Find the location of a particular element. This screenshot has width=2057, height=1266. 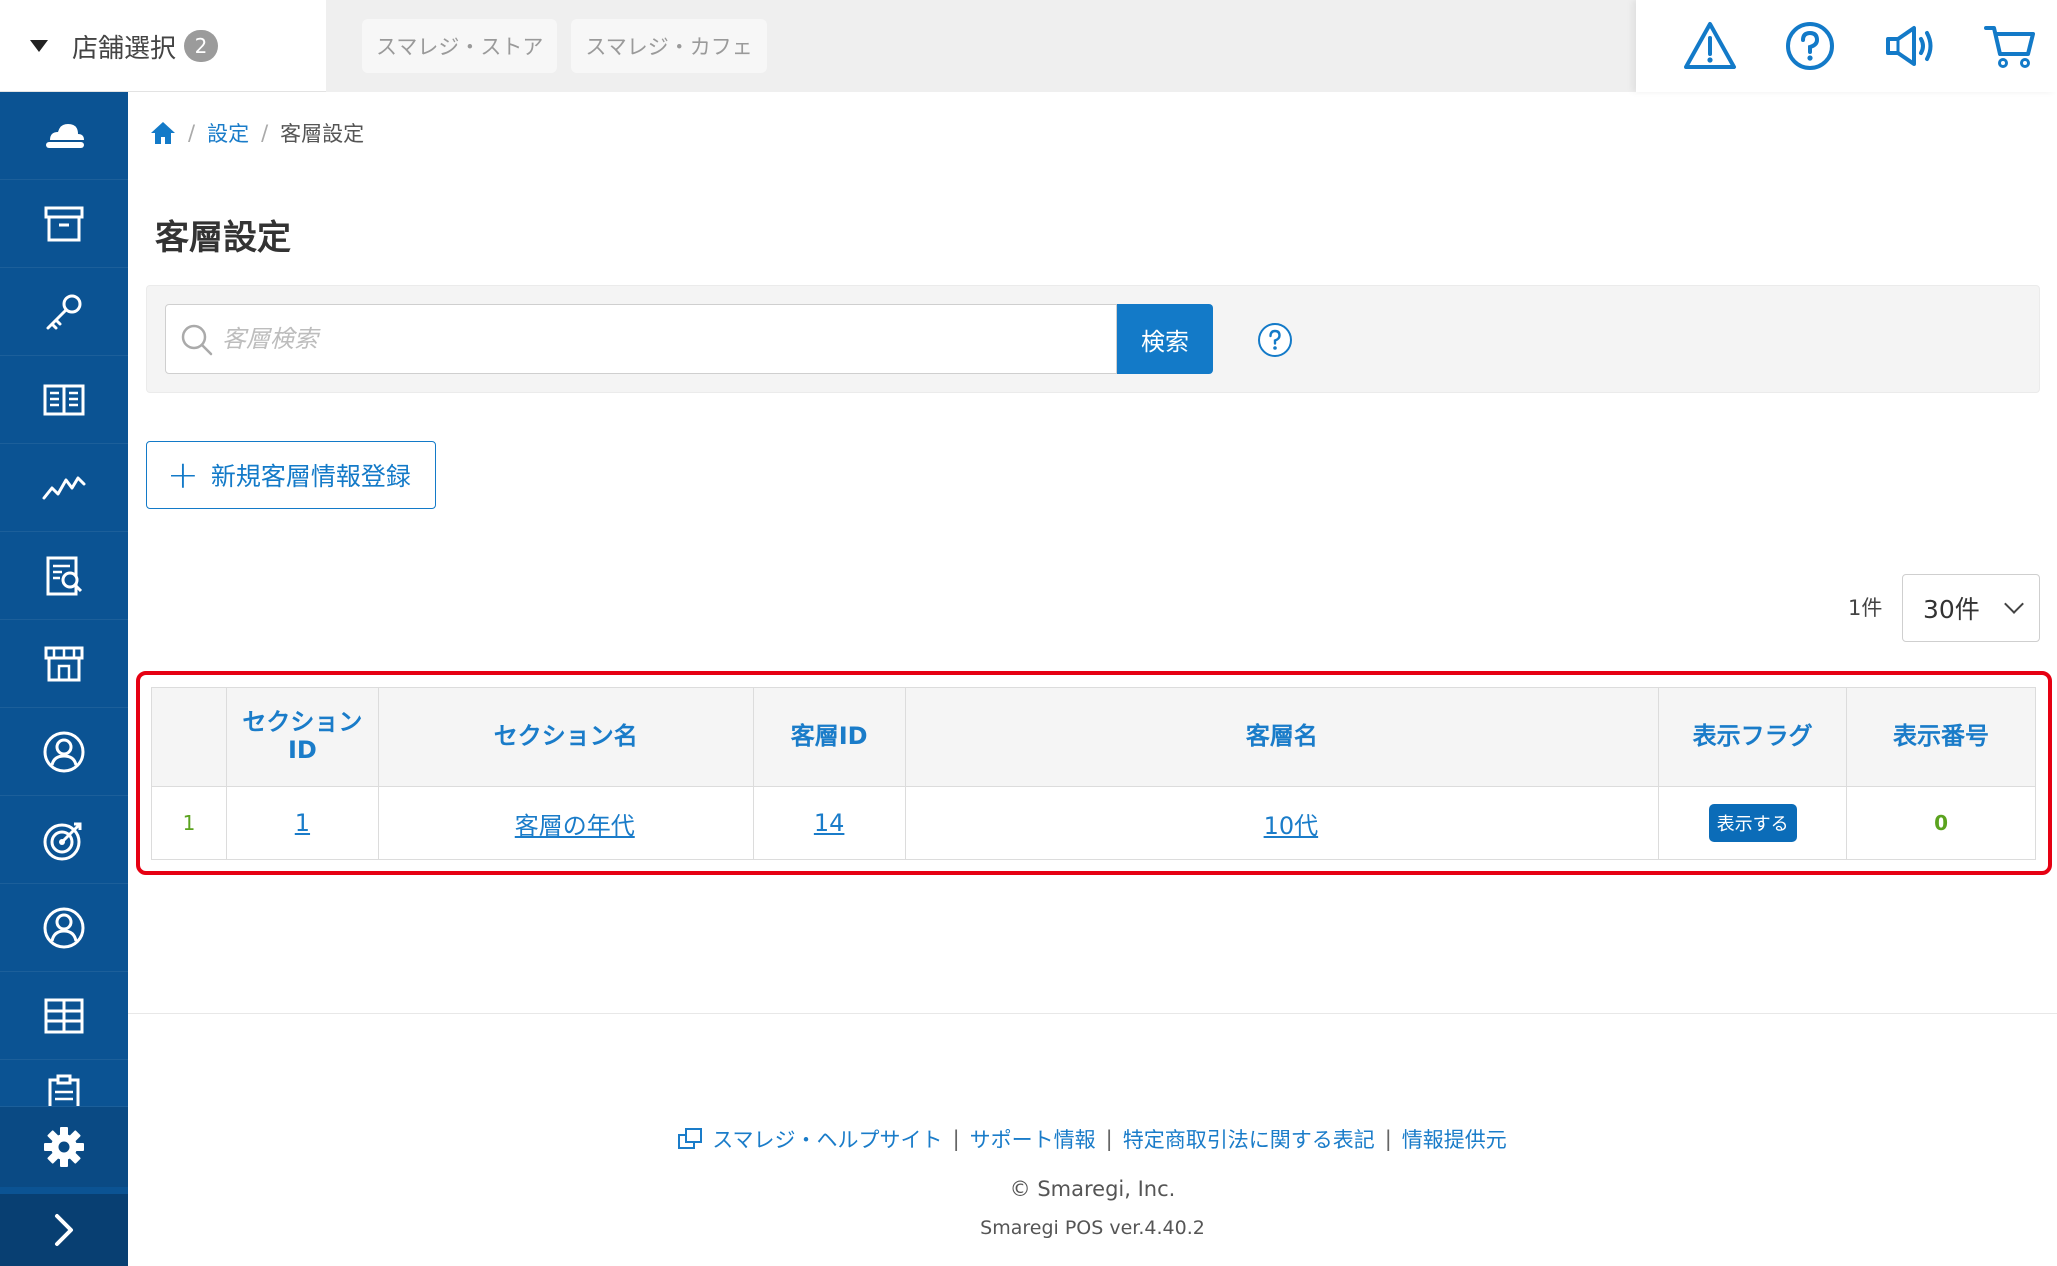

sidebar-item-customers is located at coordinates (64, 752).